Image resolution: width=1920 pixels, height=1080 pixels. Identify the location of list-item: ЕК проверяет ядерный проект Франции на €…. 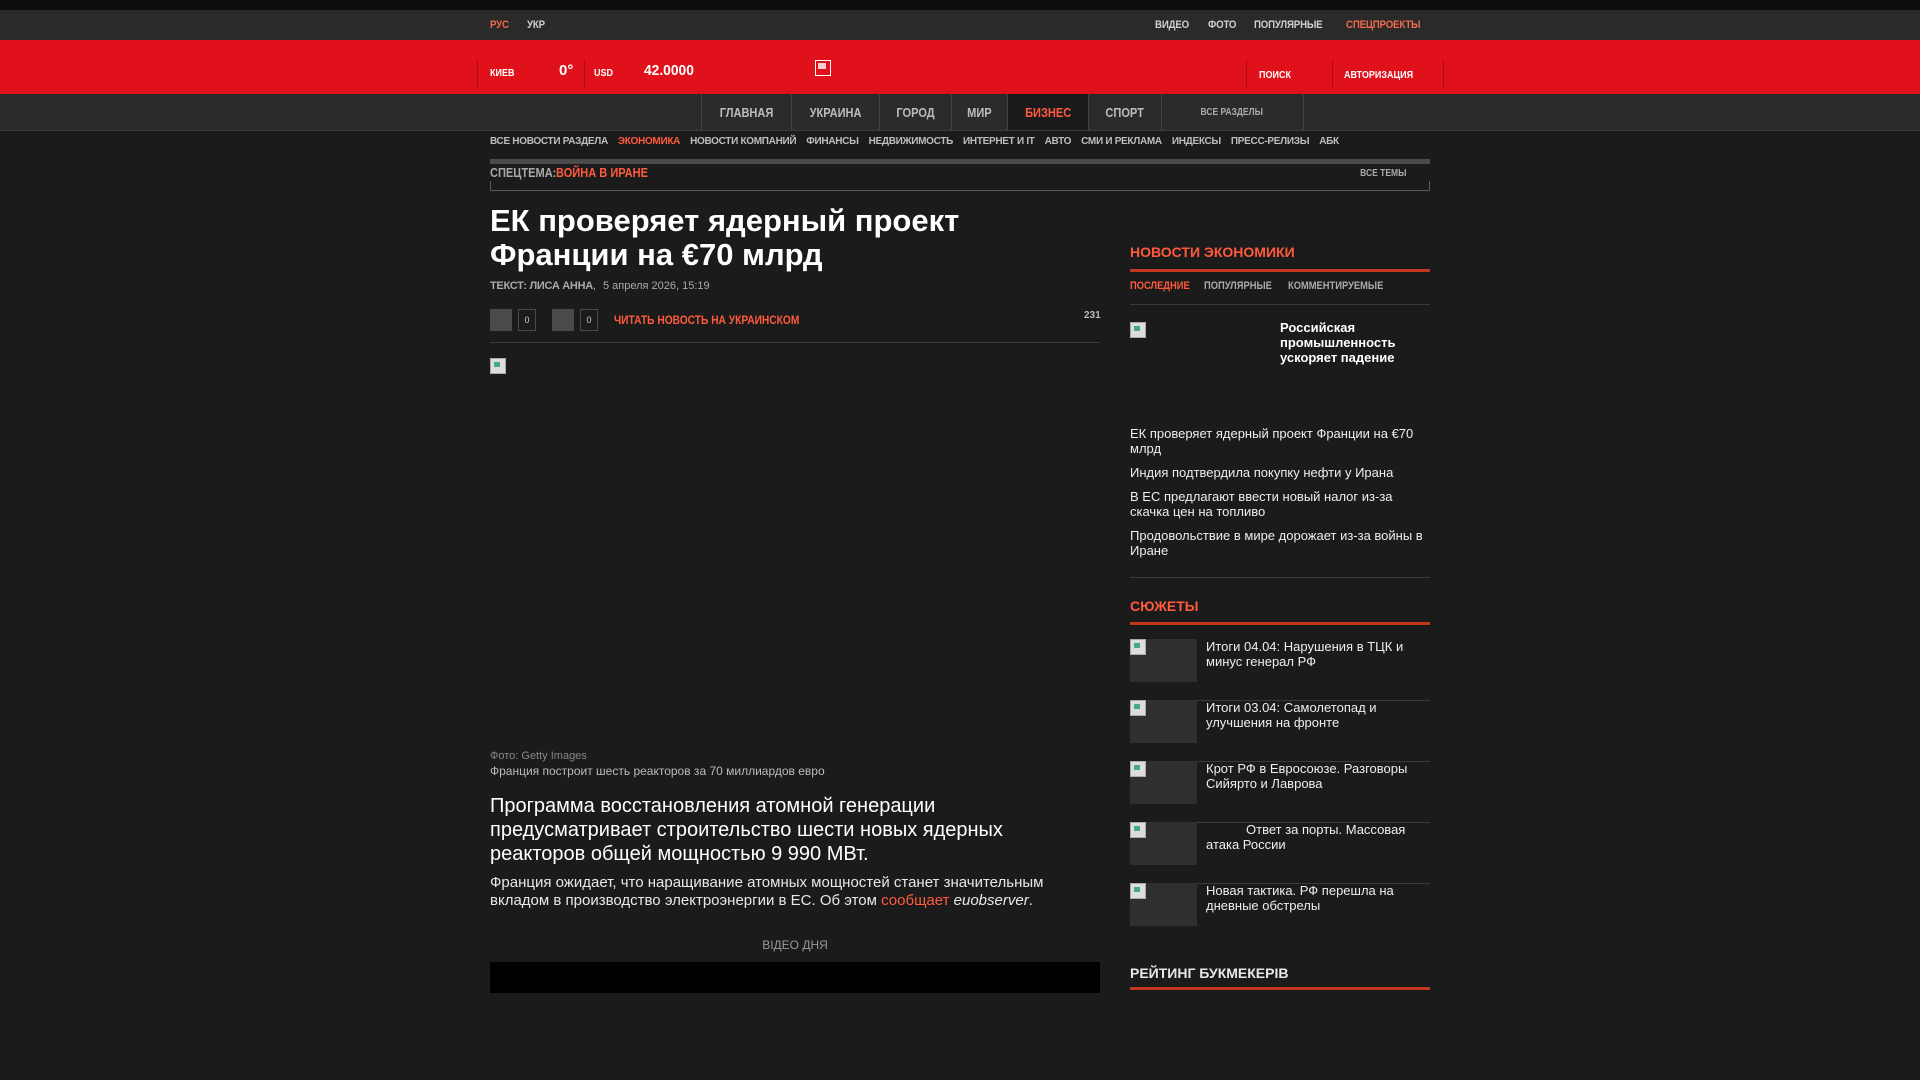
(1280, 441).